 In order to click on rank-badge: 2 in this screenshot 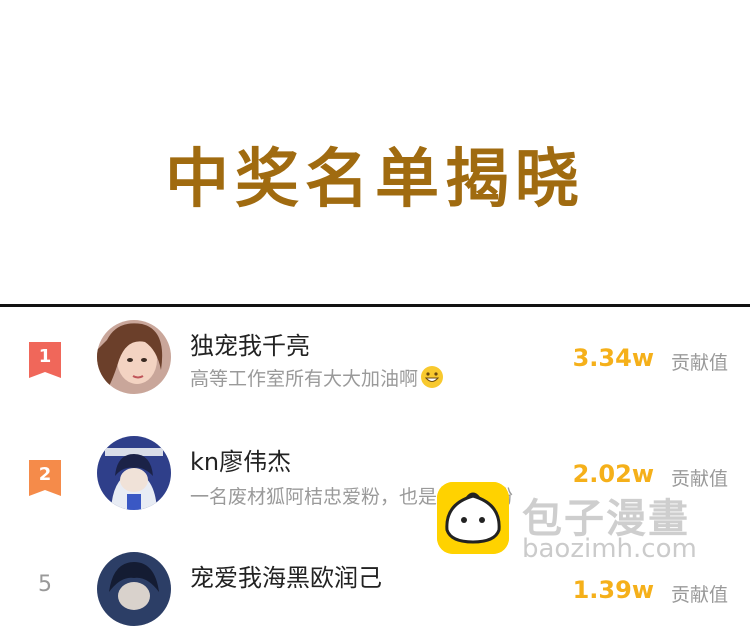, I will do `click(45, 478)`.